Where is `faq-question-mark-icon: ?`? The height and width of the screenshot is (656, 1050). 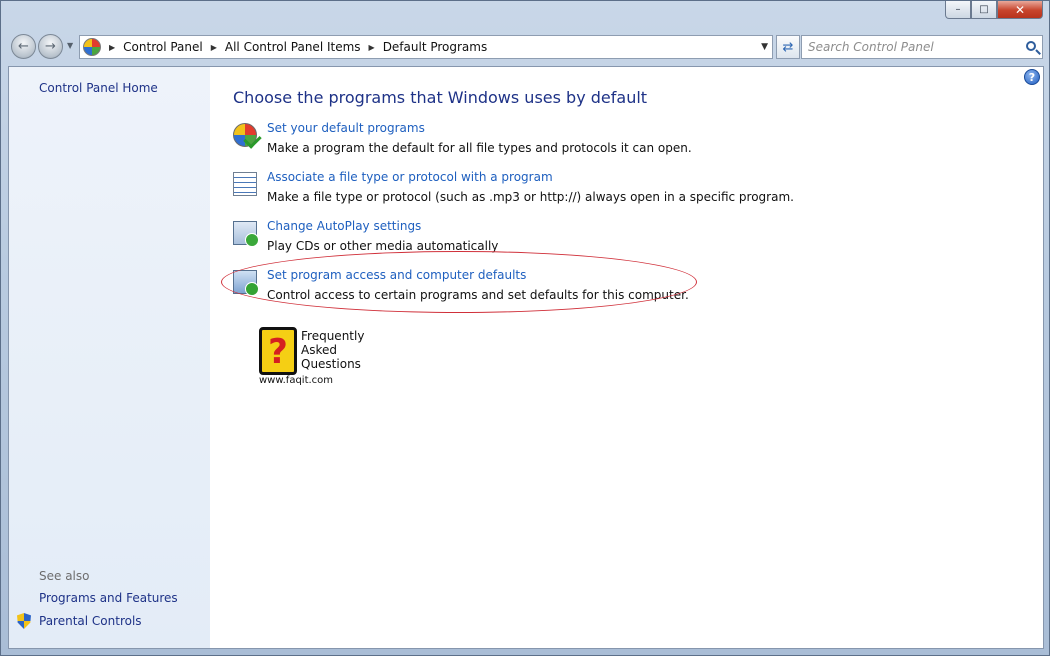 faq-question-mark-icon: ? is located at coordinates (278, 351).